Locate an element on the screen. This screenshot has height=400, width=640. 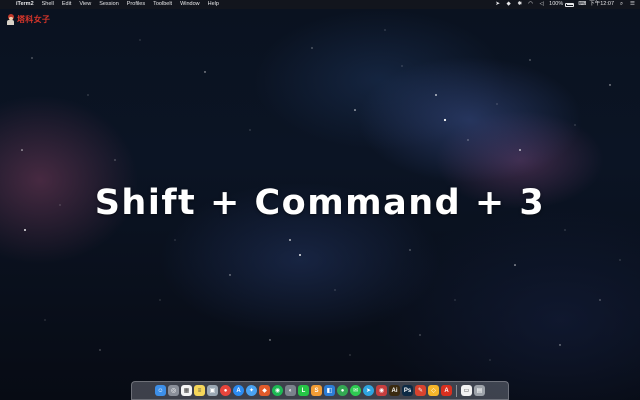
shortcut-caption: Shift + Command + 3 is located at coordinates (320, 203).